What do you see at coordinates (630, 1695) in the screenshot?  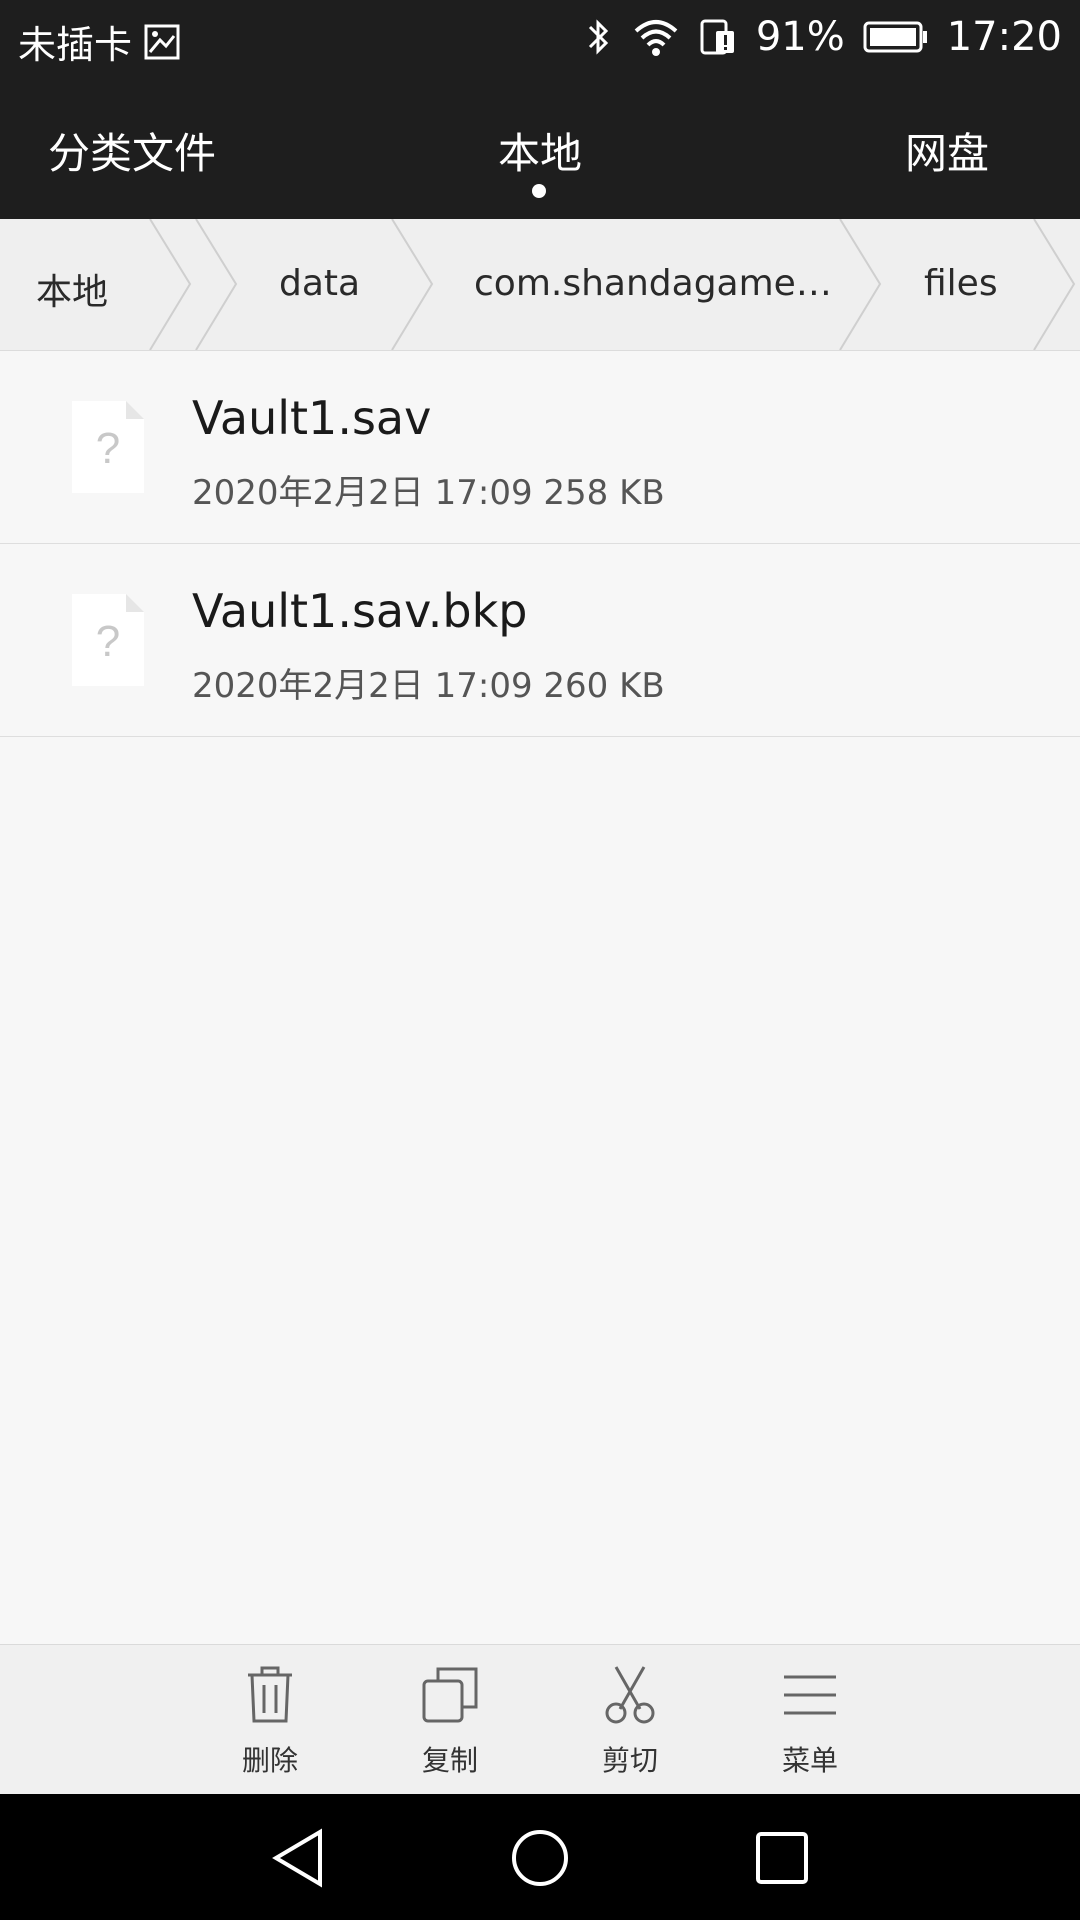 I see `scissors-icon` at bounding box center [630, 1695].